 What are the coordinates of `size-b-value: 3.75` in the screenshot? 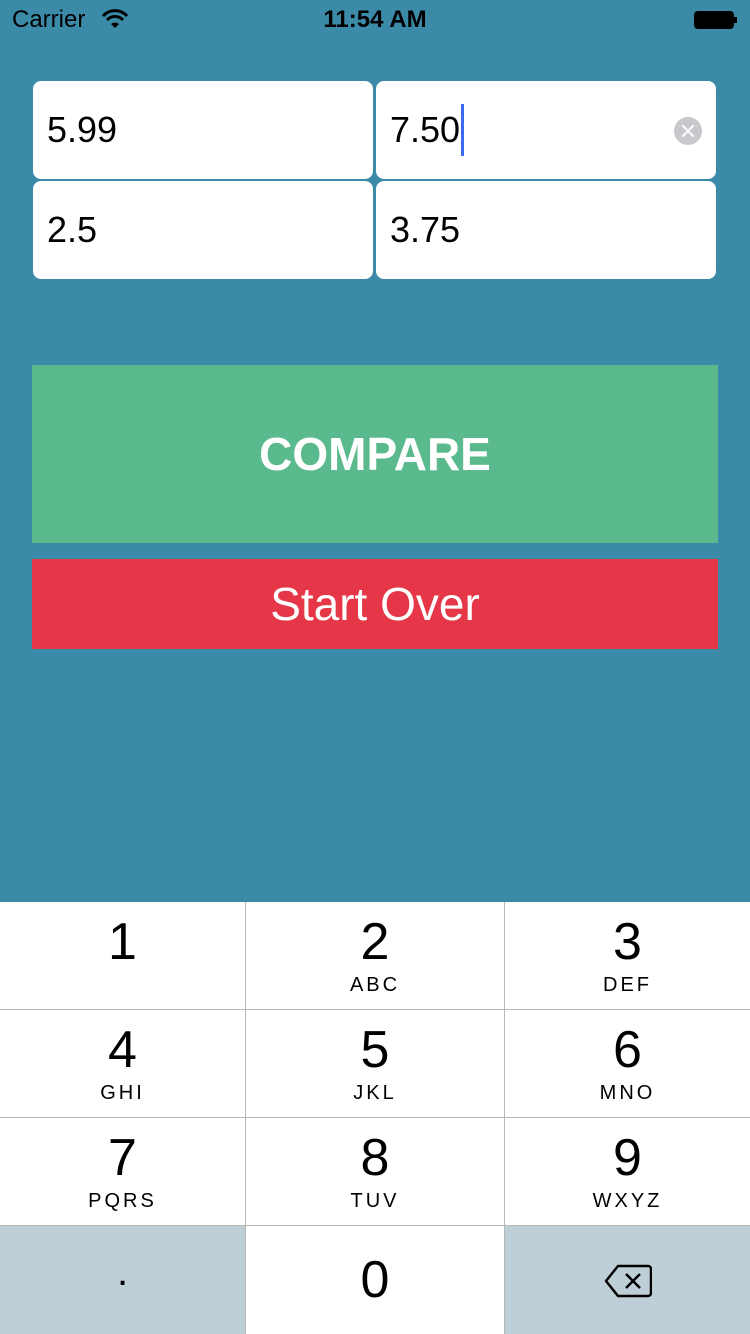 It's located at (425, 229).